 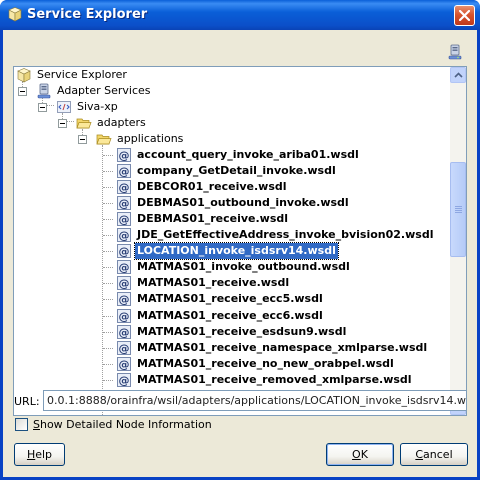 I want to click on tree-node-label: MATMAS01_receive.wsdl, so click(x=213, y=282).